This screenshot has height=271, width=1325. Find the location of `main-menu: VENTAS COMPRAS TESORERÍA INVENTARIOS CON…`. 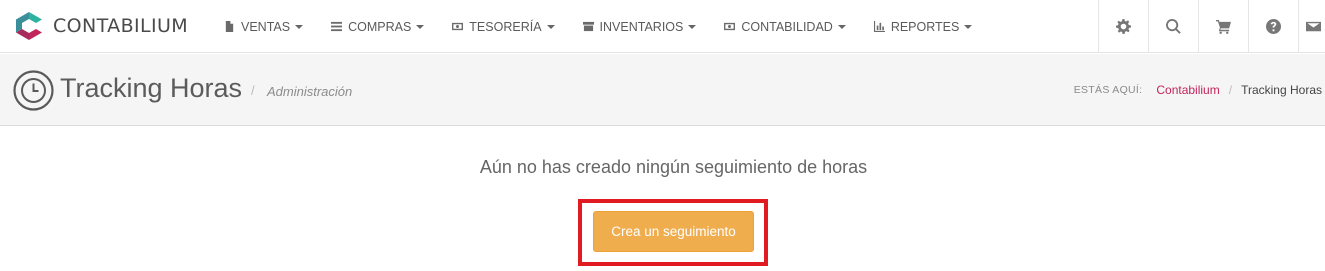

main-menu: VENTAS COMPRAS TESORERÍA INVENTARIOS CON… is located at coordinates (598, 26).